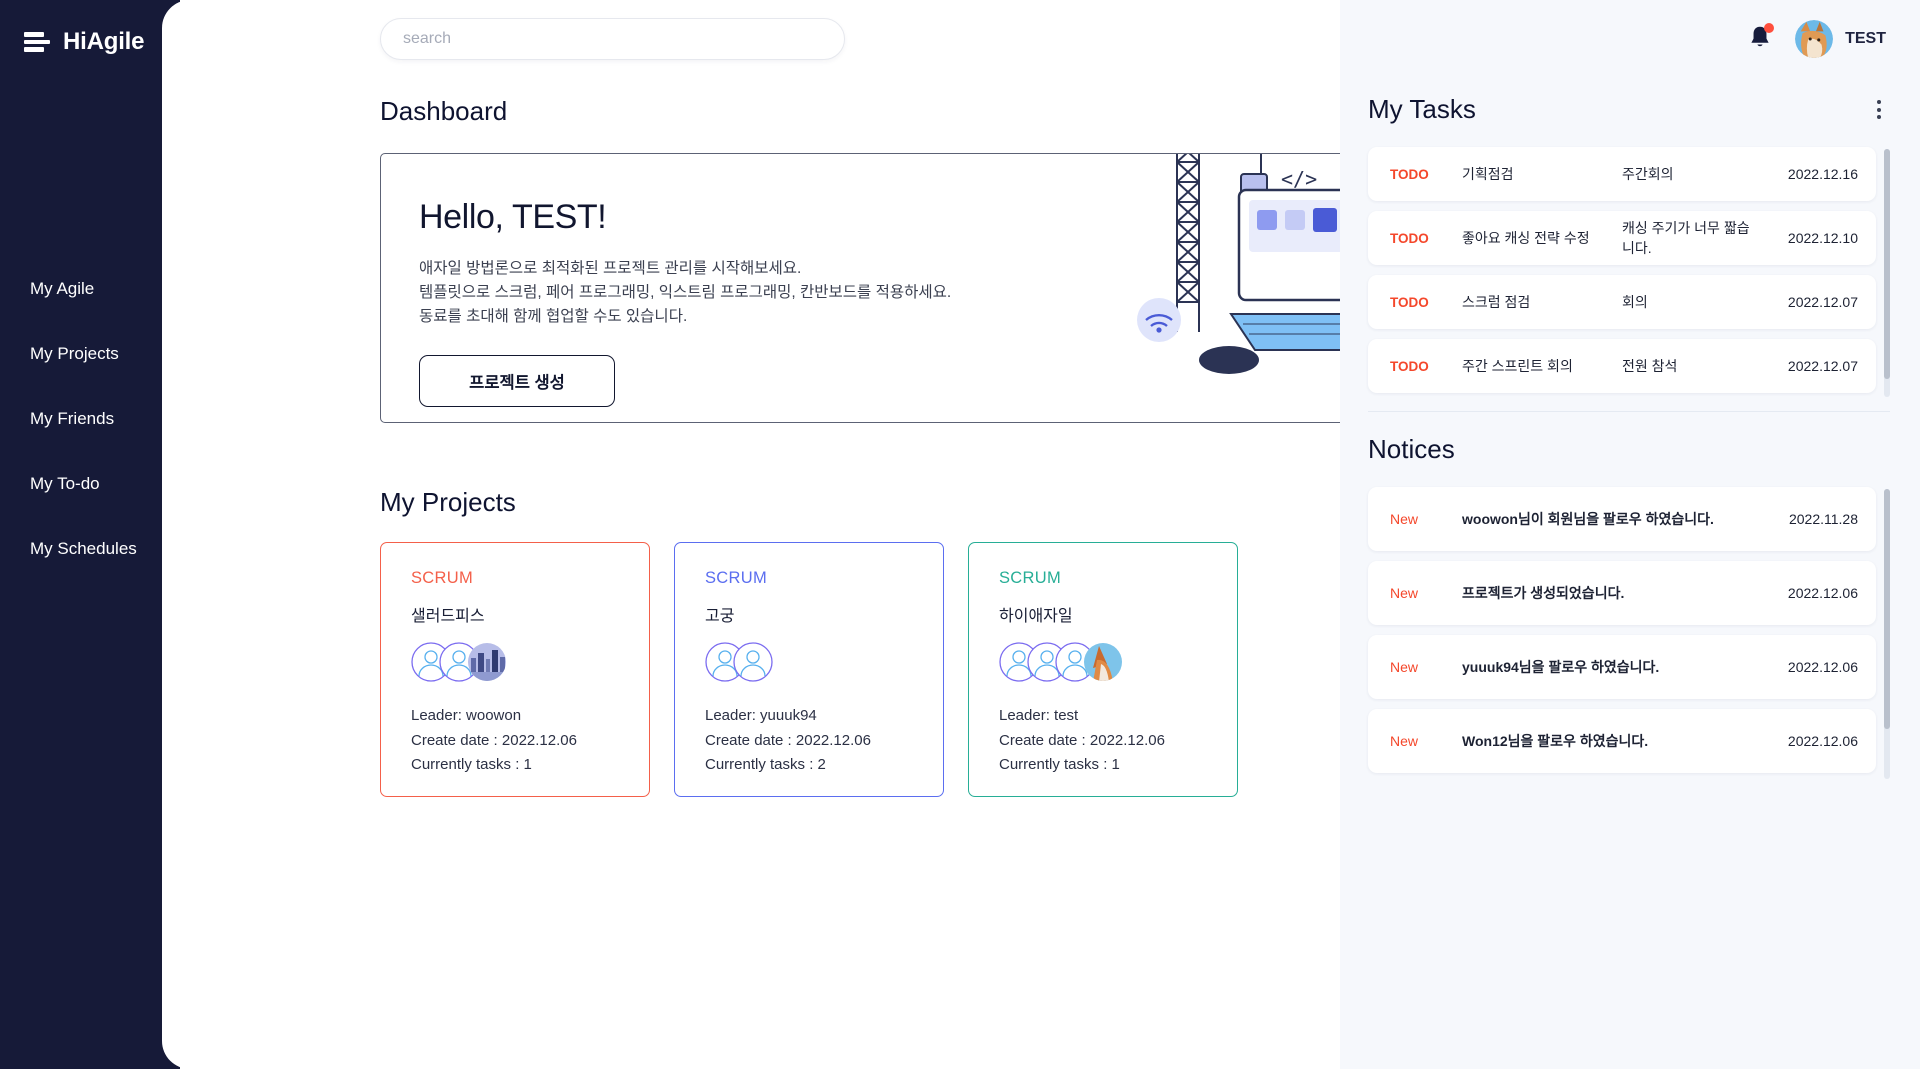 This screenshot has height=1069, width=1920. Describe the element at coordinates (1036, 616) in the screenshot. I see `project-name: 하이애자일` at that location.